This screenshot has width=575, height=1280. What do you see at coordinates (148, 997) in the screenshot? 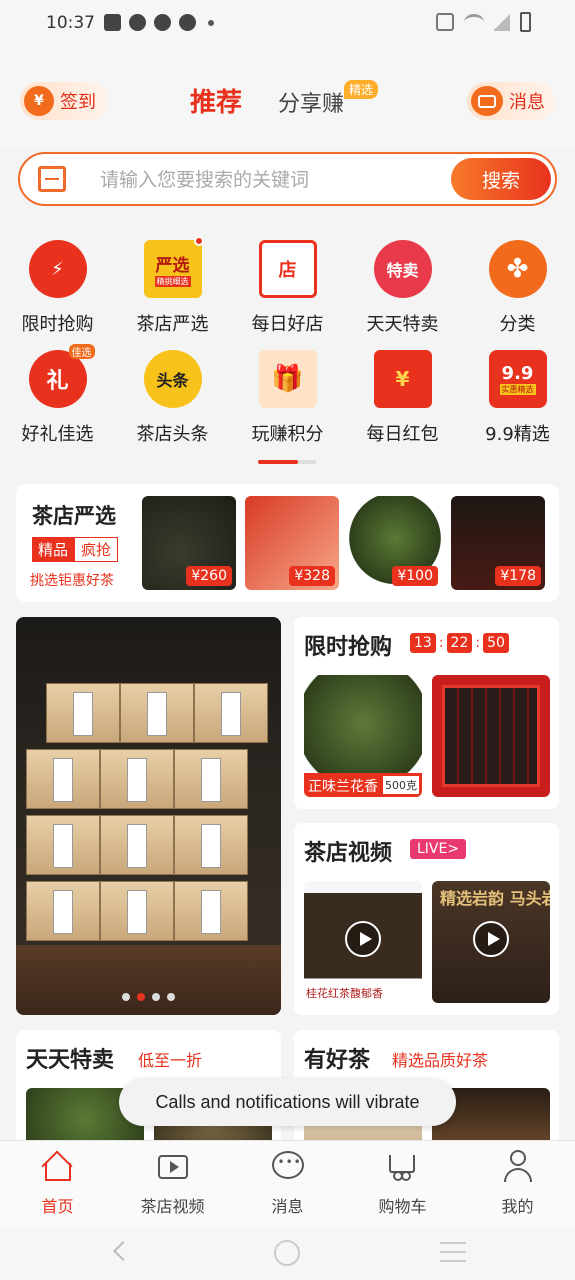
I see `banner-pager` at bounding box center [148, 997].